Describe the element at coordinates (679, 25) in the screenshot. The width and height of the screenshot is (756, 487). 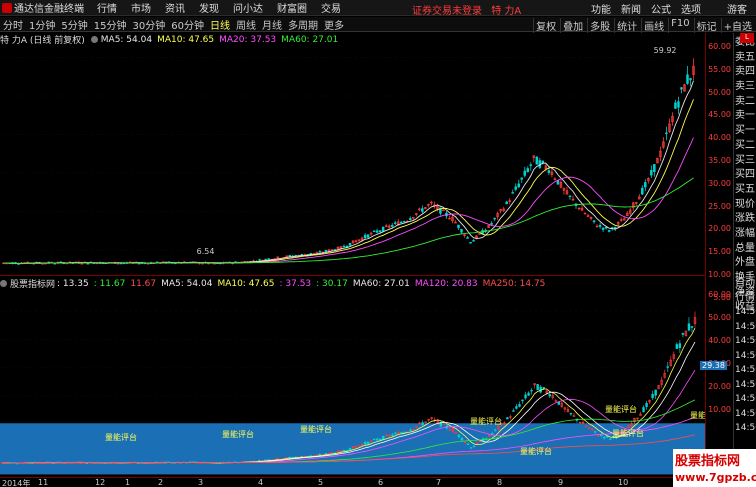
I see `f10-button: F10` at that location.